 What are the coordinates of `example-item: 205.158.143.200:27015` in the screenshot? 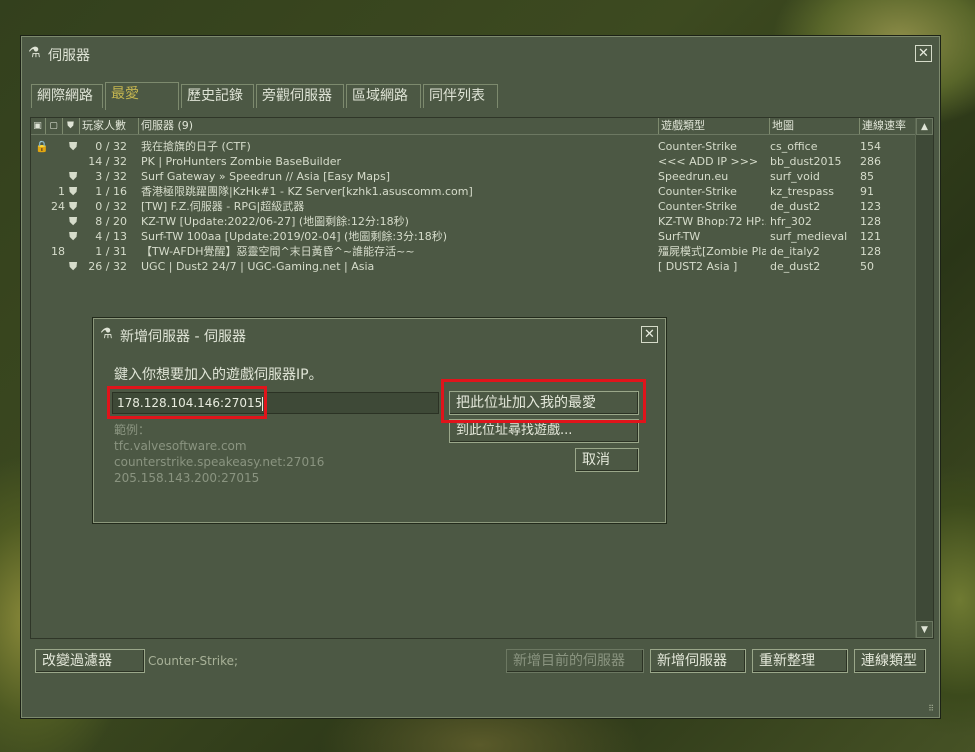 It's located at (187, 478).